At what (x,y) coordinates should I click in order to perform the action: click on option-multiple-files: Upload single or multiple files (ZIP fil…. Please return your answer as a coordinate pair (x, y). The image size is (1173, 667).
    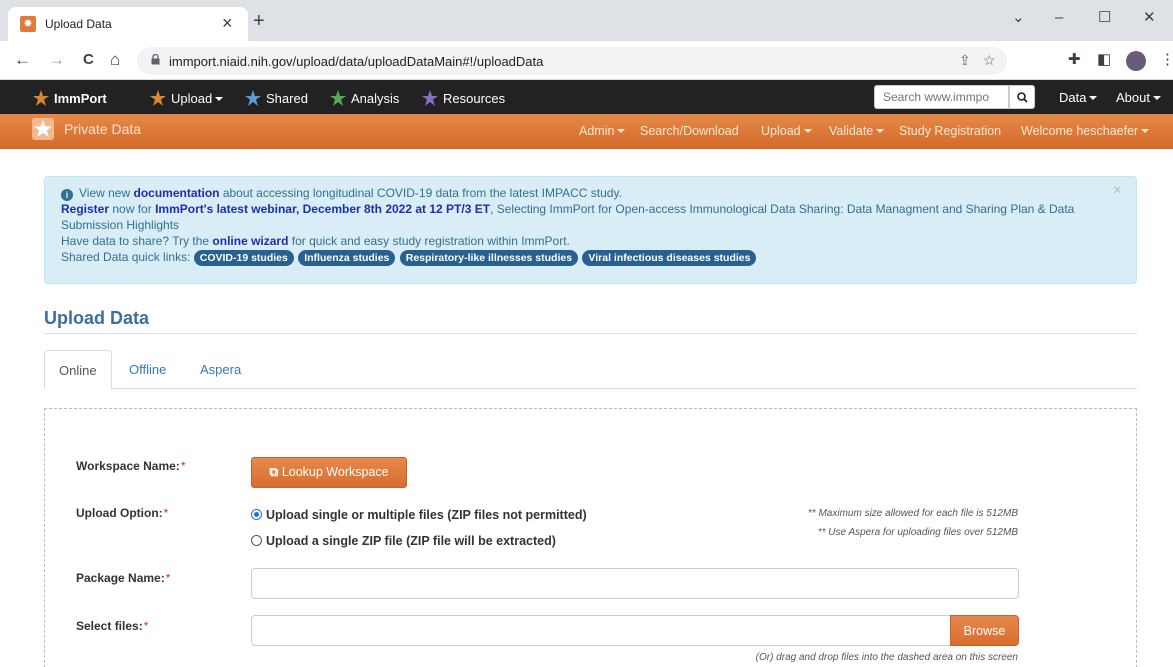
    Looking at the image, I should click on (419, 515).